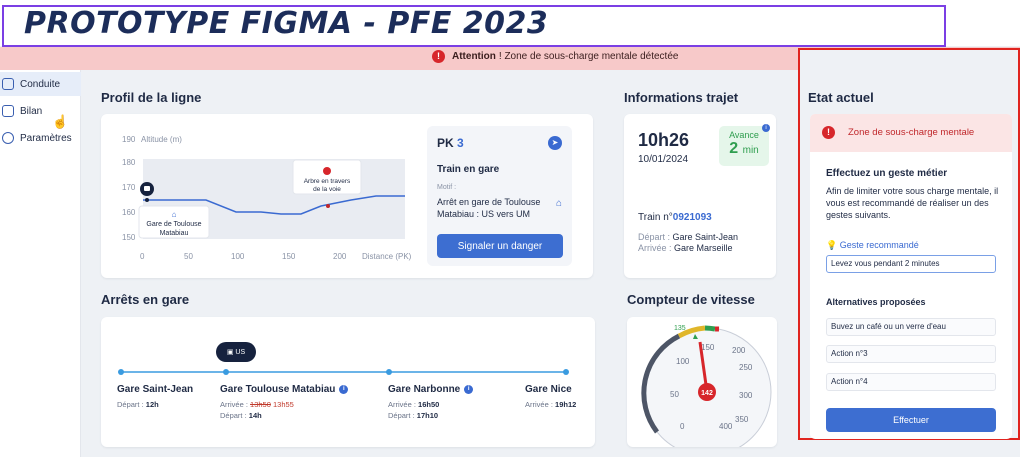 Image resolution: width=1020 pixels, height=457 pixels. I want to click on current-time: 10h26, so click(664, 140).